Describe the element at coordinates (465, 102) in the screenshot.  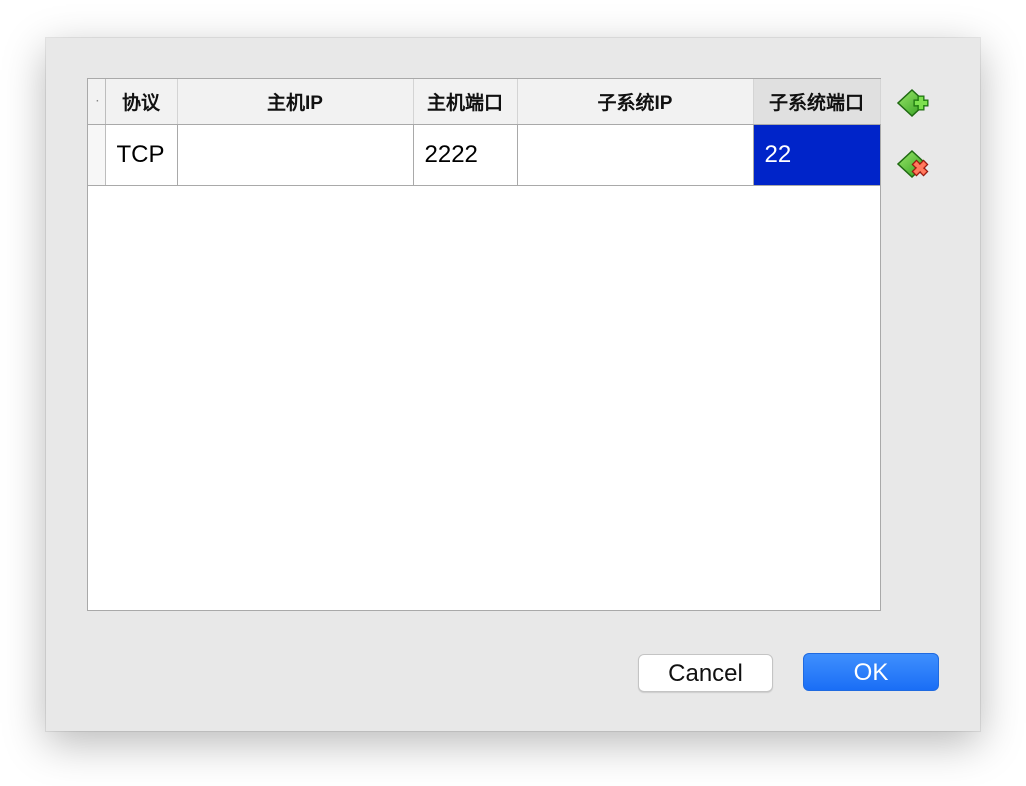
I see `column-header-host-port: 主机端口` at that location.